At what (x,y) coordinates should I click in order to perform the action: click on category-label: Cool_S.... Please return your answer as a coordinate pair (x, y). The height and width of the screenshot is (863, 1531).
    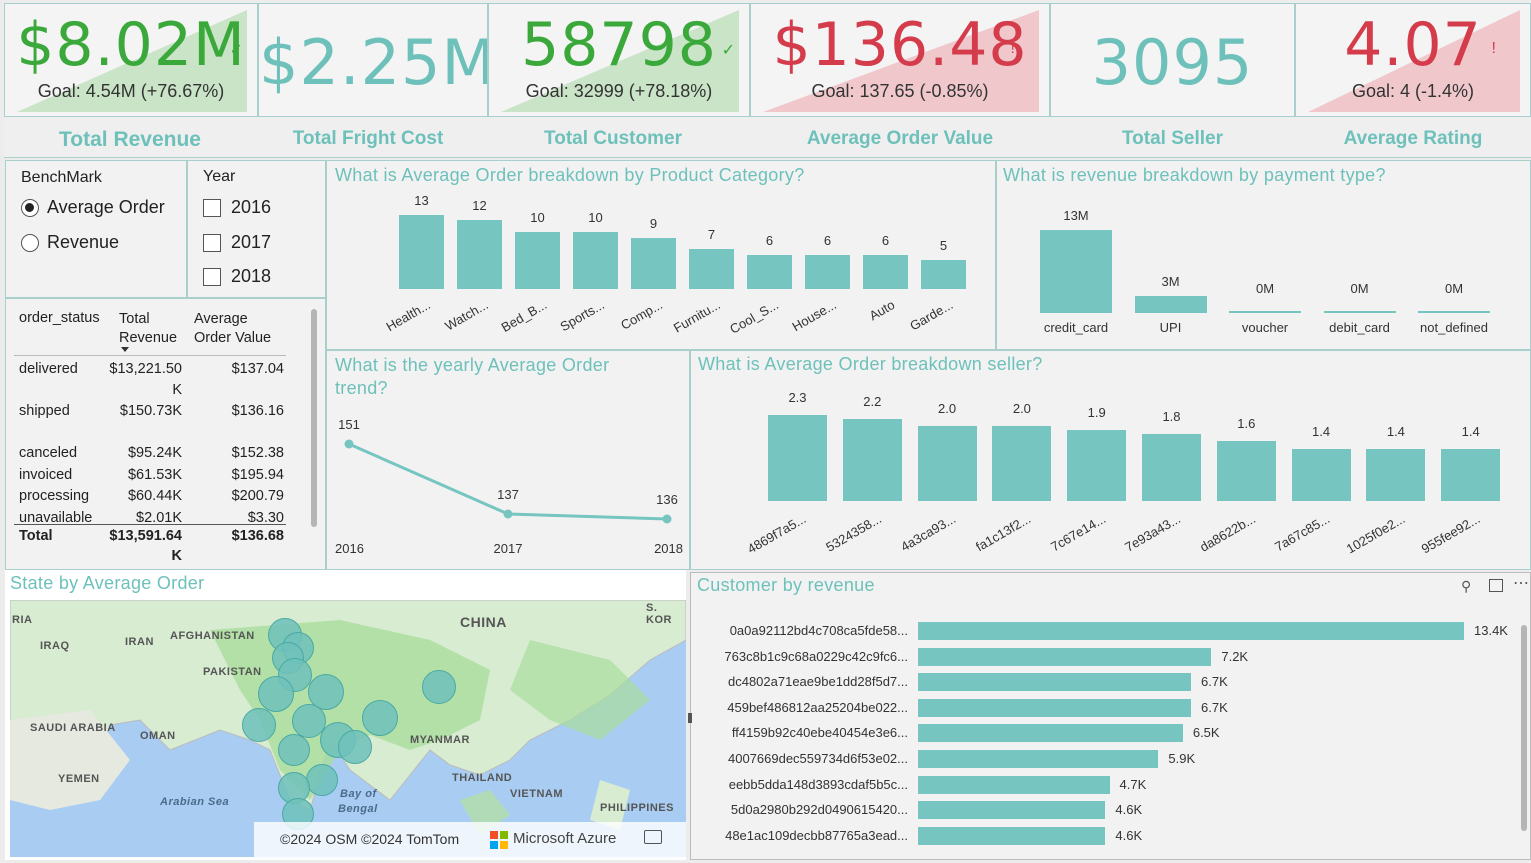
    Looking at the image, I should click on (754, 317).